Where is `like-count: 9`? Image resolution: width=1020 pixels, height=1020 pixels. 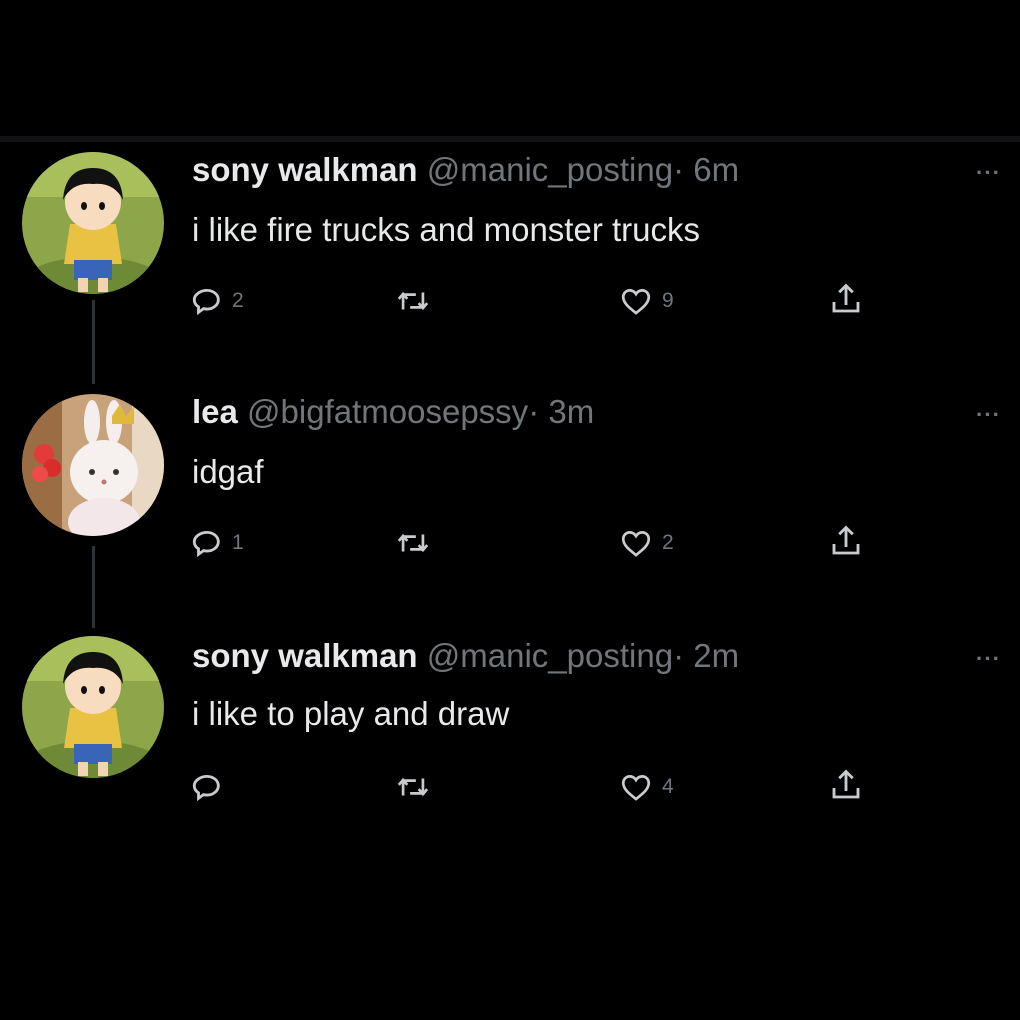
like-count: 9 is located at coordinates (668, 300).